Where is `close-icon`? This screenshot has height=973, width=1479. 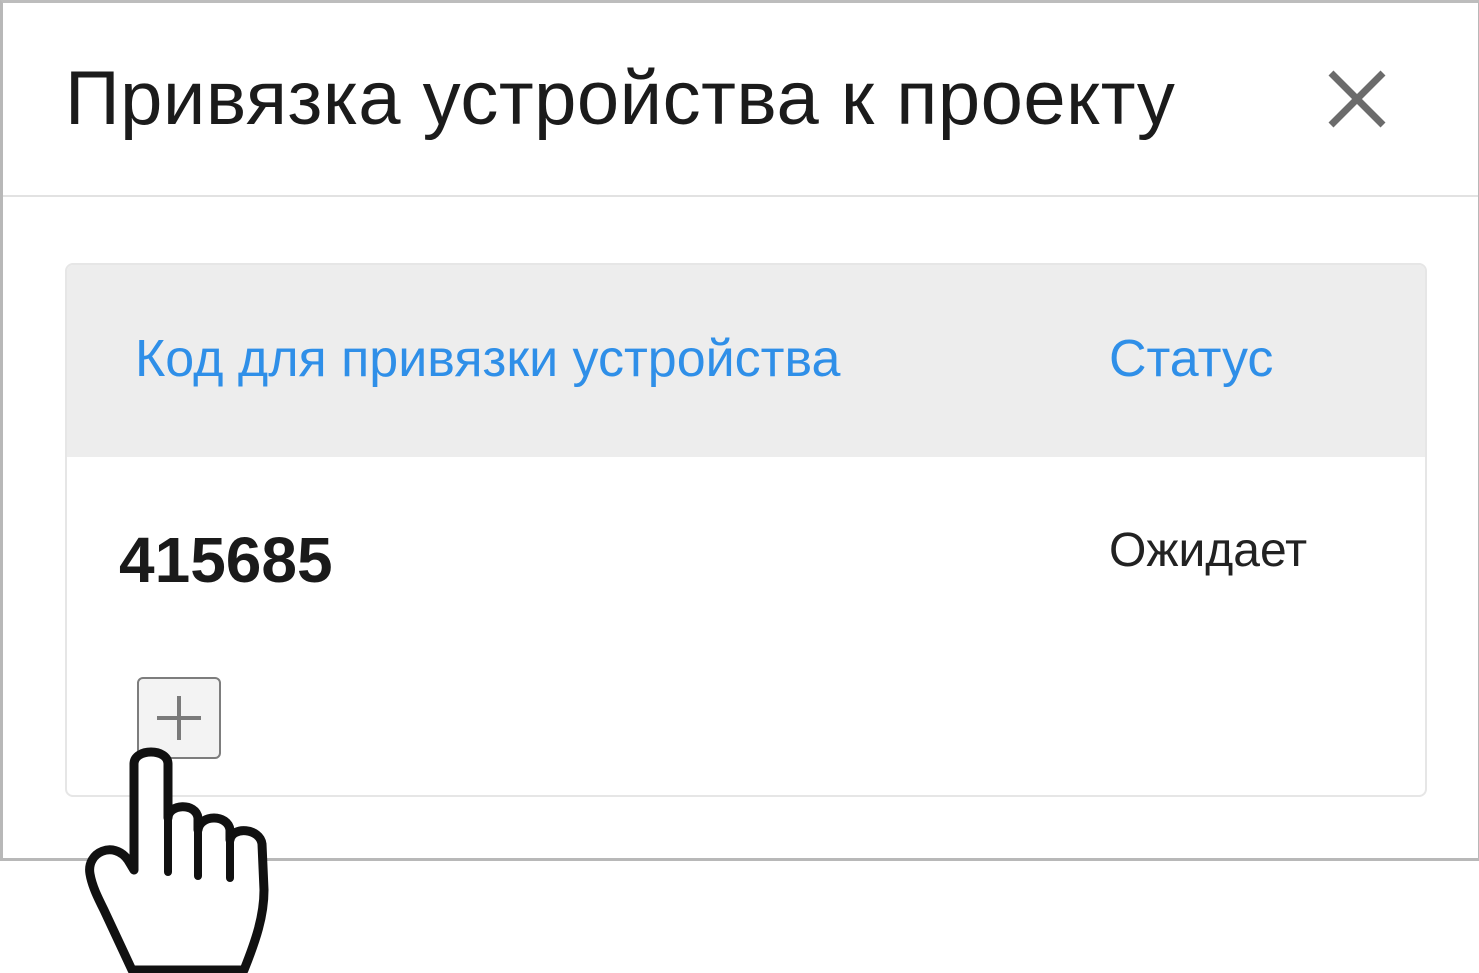
close-icon is located at coordinates (1357, 99).